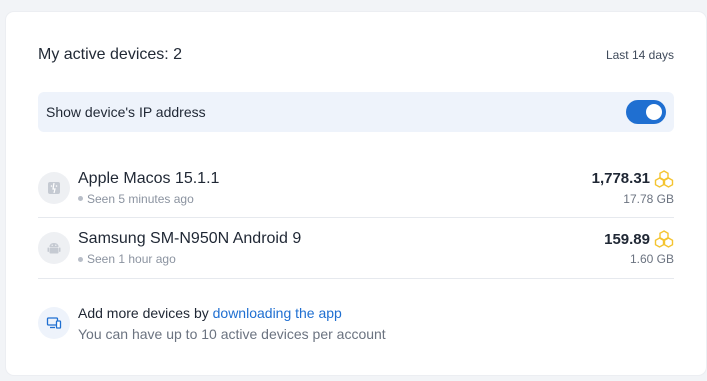 The height and width of the screenshot is (381, 707). What do you see at coordinates (356, 55) in the screenshot?
I see `card-header: My active devices: 2 Last 14 days` at bounding box center [356, 55].